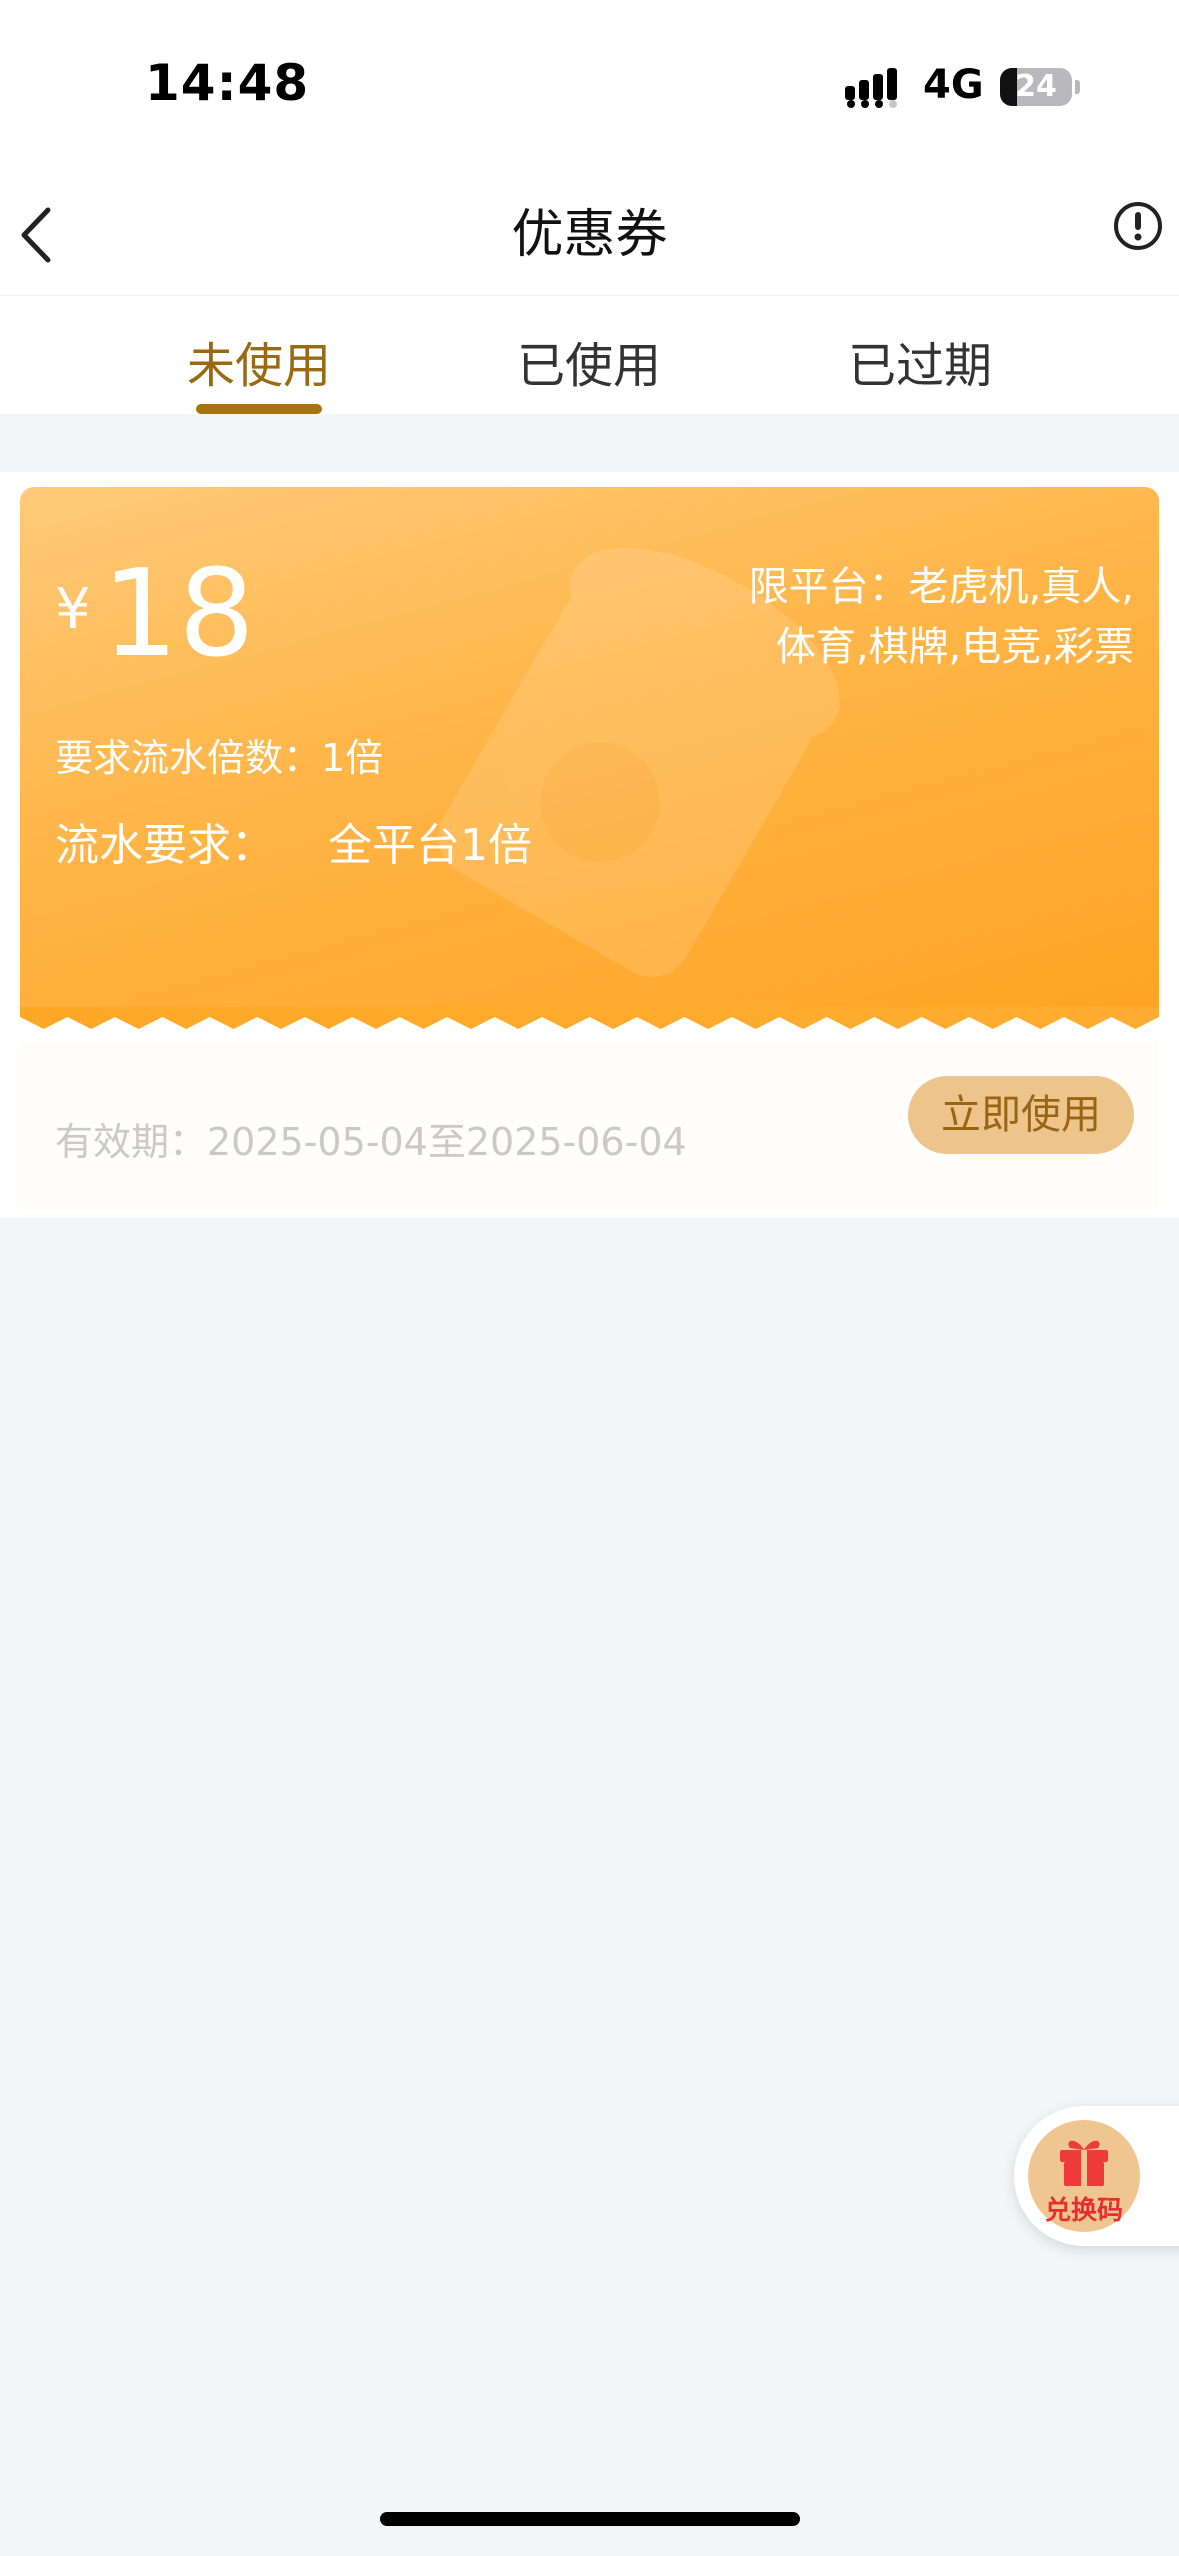 The width and height of the screenshot is (1179, 2556). What do you see at coordinates (371, 1142) in the screenshot?
I see `validity-period: 有效期：2025-05-04至2025-06-04` at bounding box center [371, 1142].